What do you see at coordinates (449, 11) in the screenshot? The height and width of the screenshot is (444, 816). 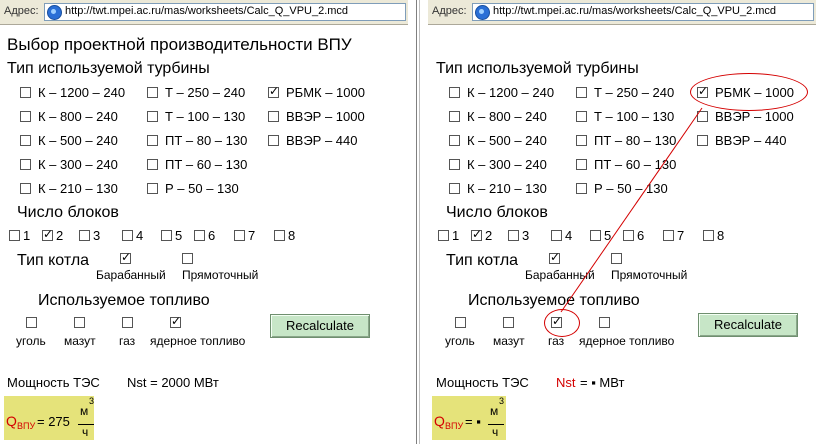 I see `address-label: Адрес:` at bounding box center [449, 11].